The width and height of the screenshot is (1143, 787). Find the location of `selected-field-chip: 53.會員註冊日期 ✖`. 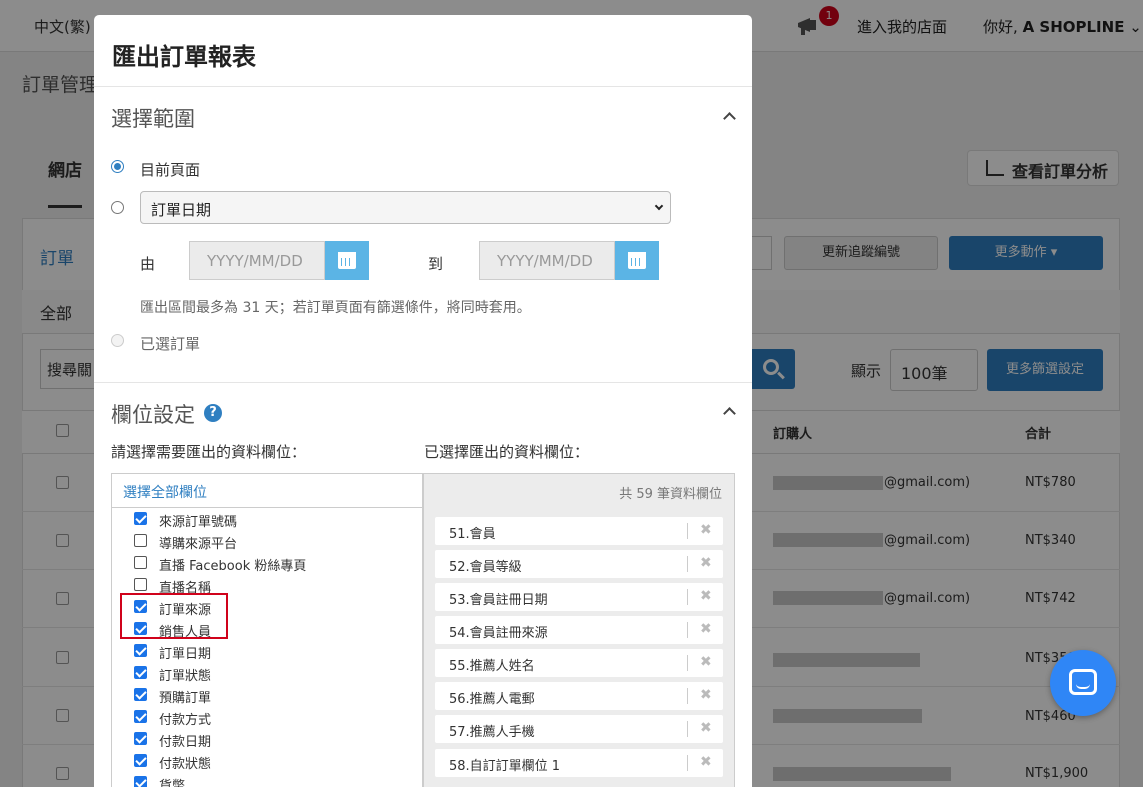

selected-field-chip: 53.會員註冊日期 ✖ is located at coordinates (579, 597).